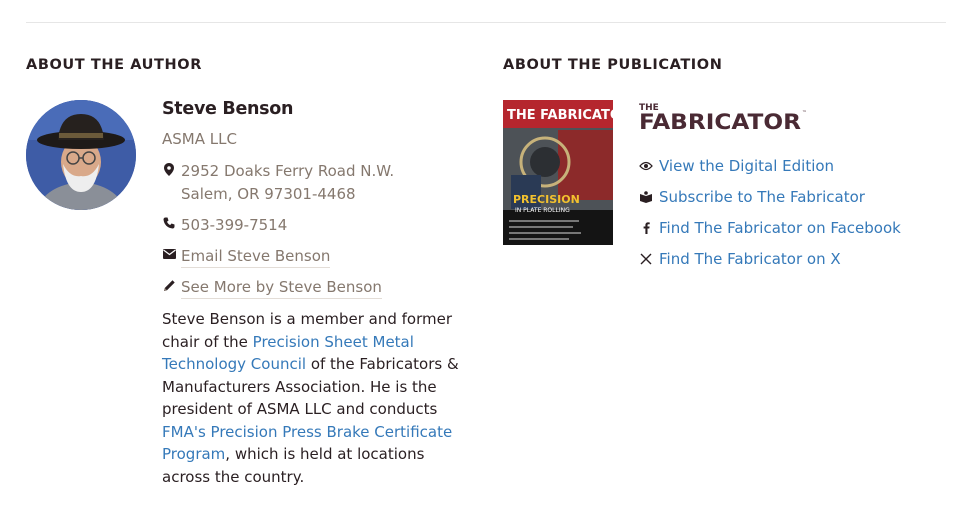  What do you see at coordinates (542, 210) in the screenshot?
I see `cover-subheadline: IN PLATE ROLLING` at bounding box center [542, 210].